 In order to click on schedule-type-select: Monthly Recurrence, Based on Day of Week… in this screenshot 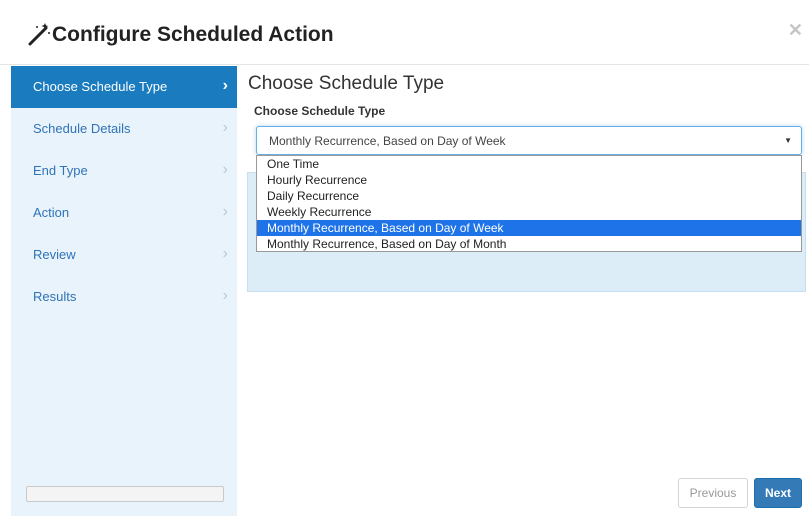, I will do `click(529, 140)`.